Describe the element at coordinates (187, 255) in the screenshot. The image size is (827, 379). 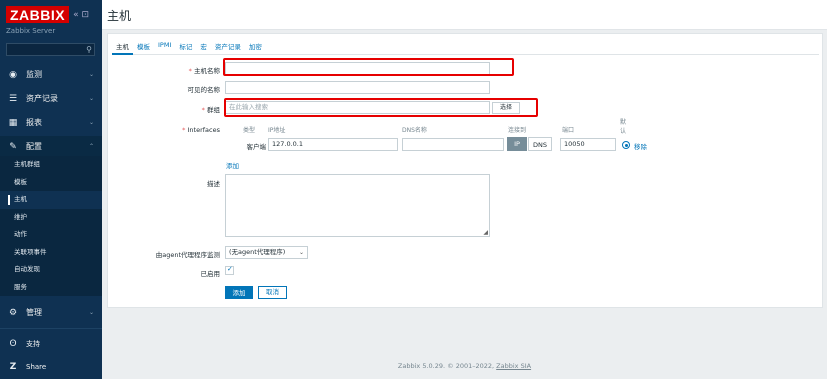
I see `proxy-label: 由agent代理程序监测` at that location.